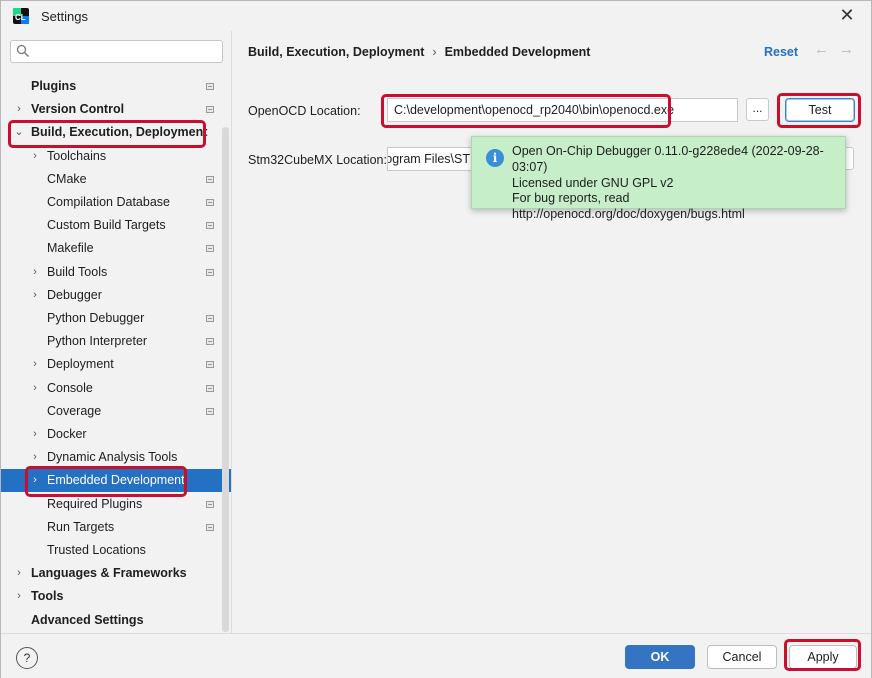  I want to click on sidebar-item-label: Embedded Development, so click(116, 480).